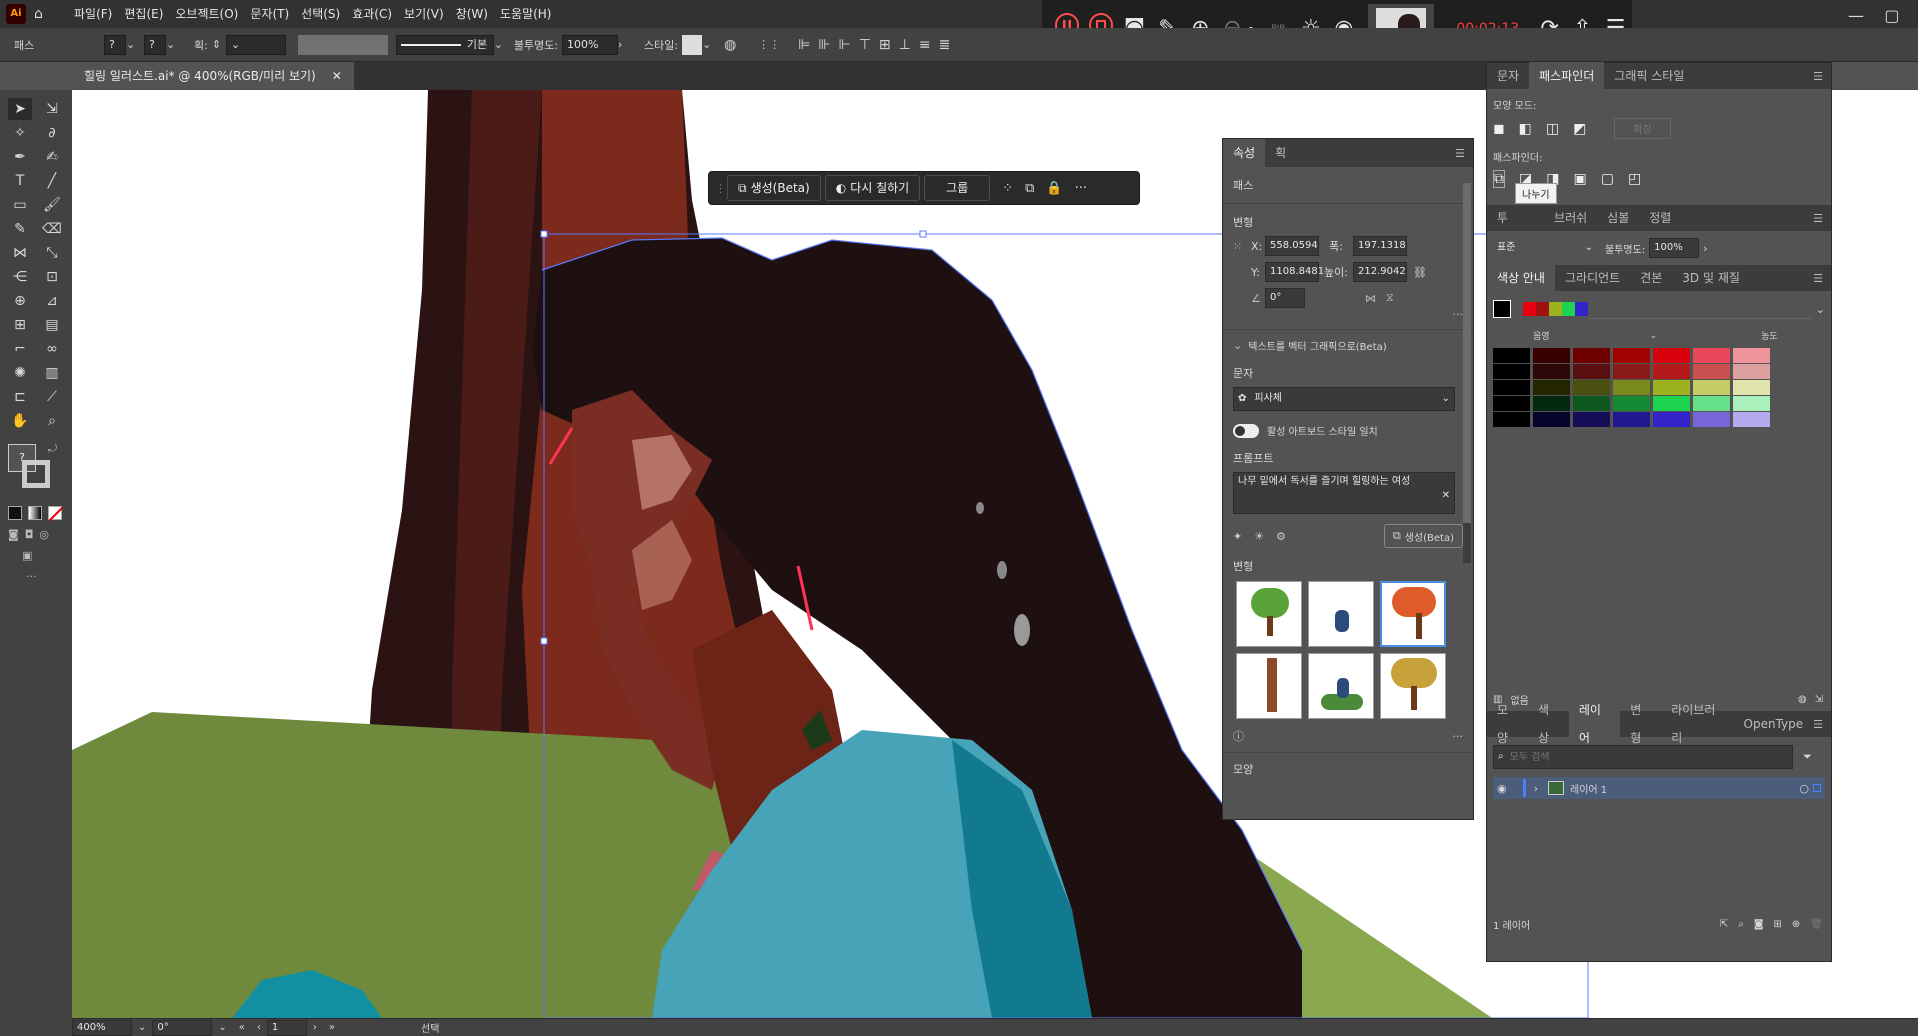 This screenshot has height=1036, width=1918. What do you see at coordinates (15, 513) in the screenshot?
I see `color-mode-icon` at bounding box center [15, 513].